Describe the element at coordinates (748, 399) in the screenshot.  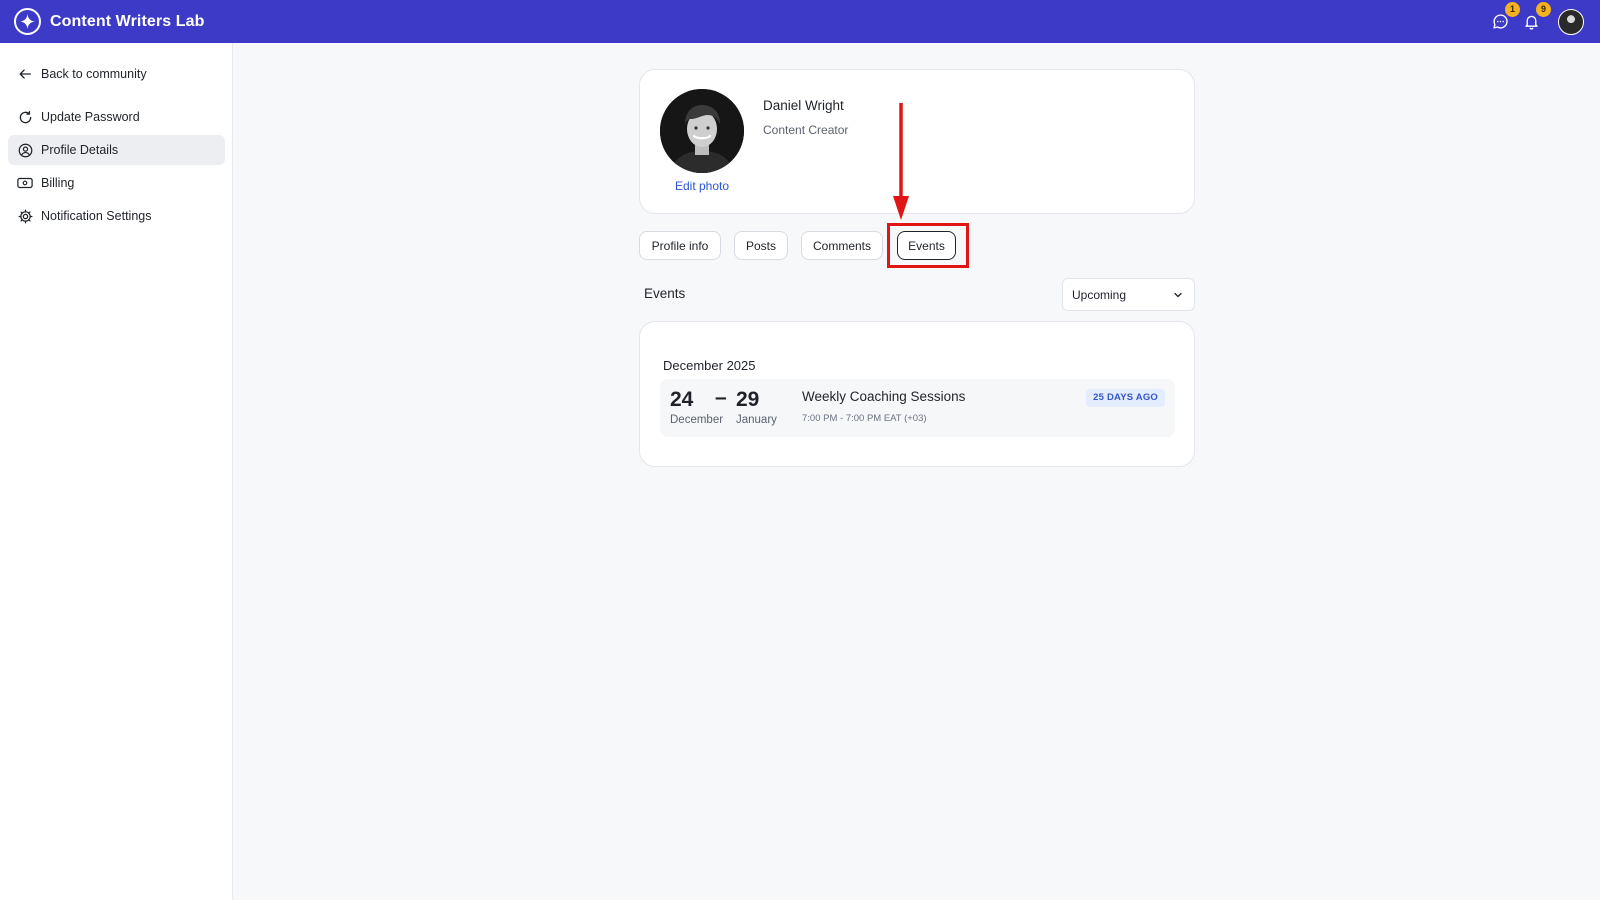
I see `event-end-day: 29` at that location.